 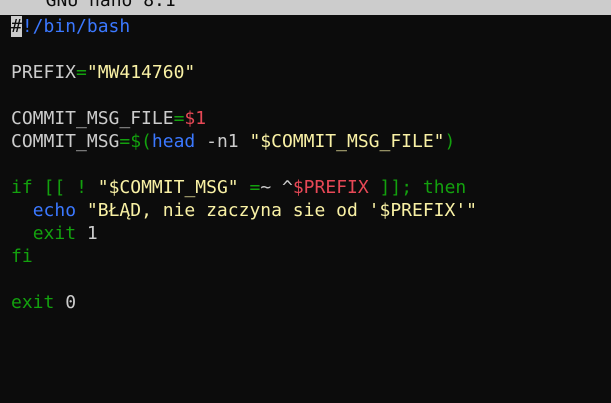 What do you see at coordinates (195, 118) in the screenshot?
I see `code-token: $1` at bounding box center [195, 118].